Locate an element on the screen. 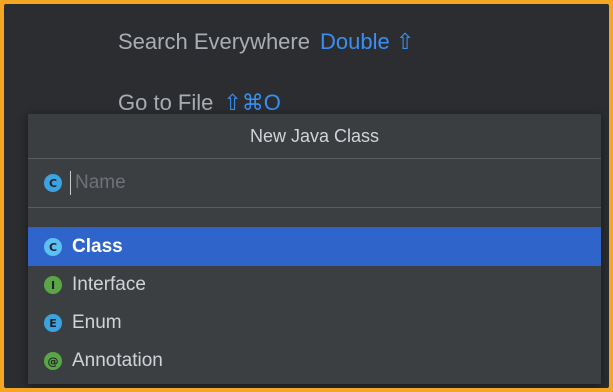 Image resolution: width=613 pixels, height=392 pixels. hint-shortcut: ⇧⌘O is located at coordinates (252, 102).